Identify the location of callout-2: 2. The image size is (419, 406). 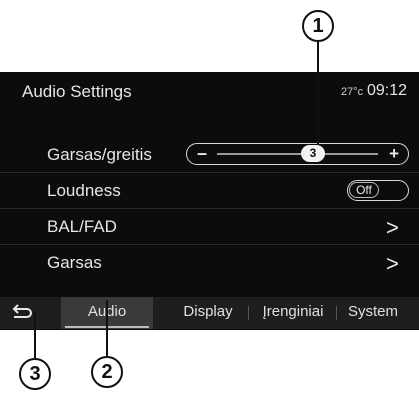
(107, 372).